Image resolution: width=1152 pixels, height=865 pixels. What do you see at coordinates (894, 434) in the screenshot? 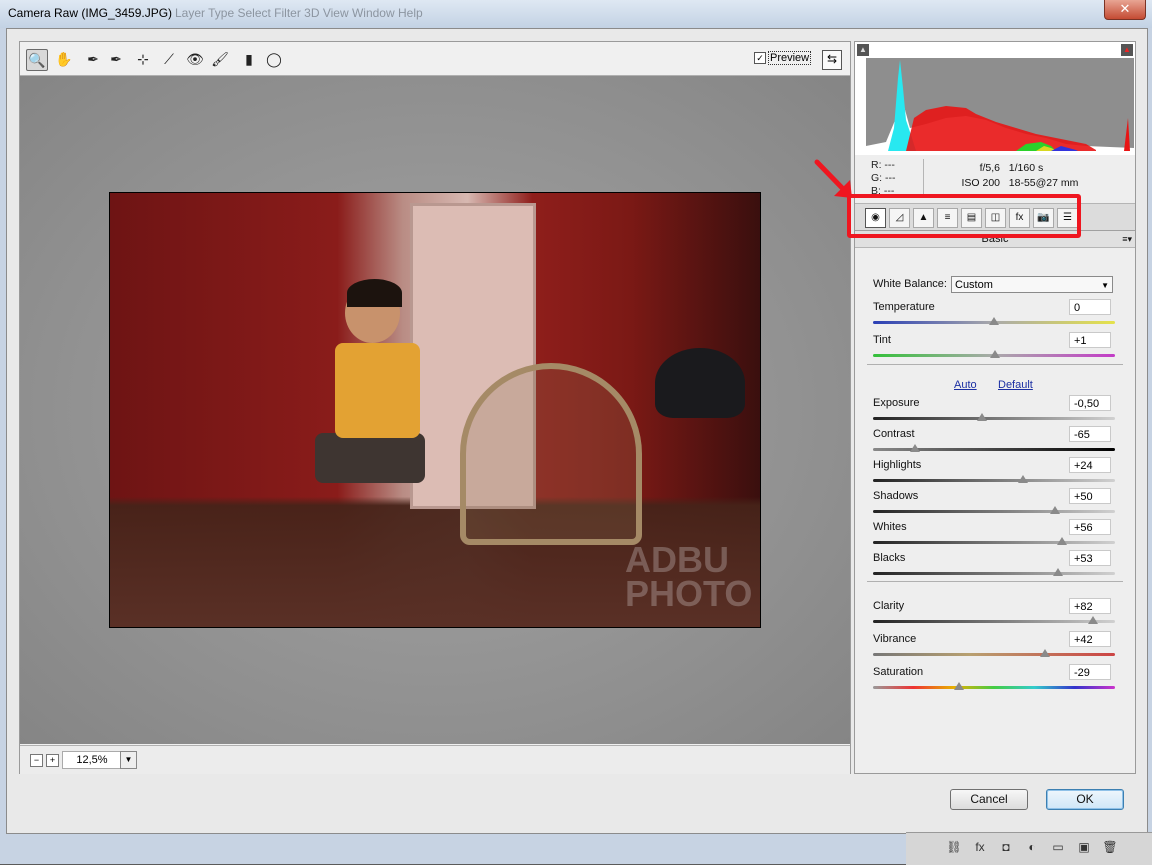
I see `contrast-label: Contrast` at bounding box center [894, 434].